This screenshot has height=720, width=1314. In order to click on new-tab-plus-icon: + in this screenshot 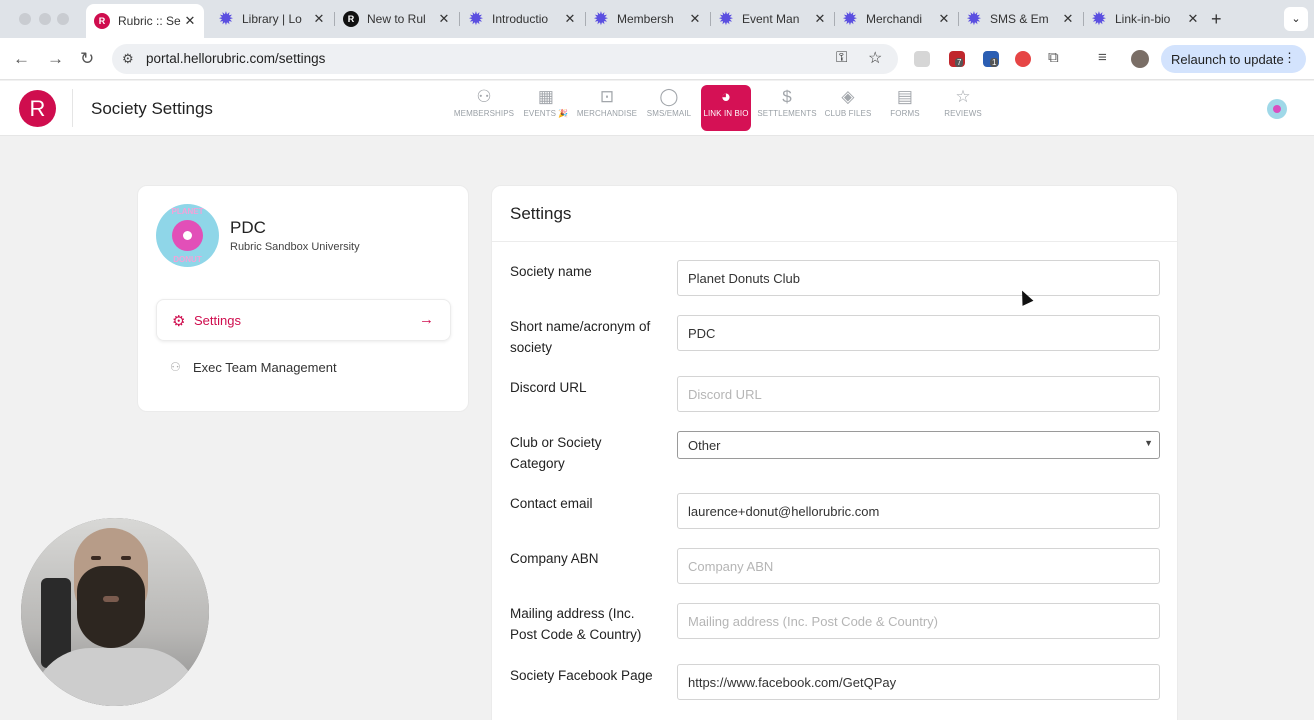, I will do `click(1216, 19)`.